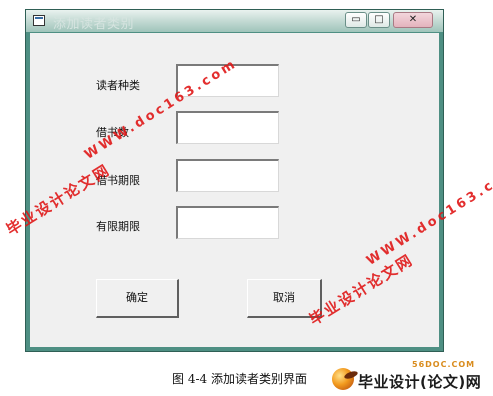 Image resolution: width=493 pixels, height=396 pixels. What do you see at coordinates (413, 20) in the screenshot?
I see `close-button: ✕` at bounding box center [413, 20].